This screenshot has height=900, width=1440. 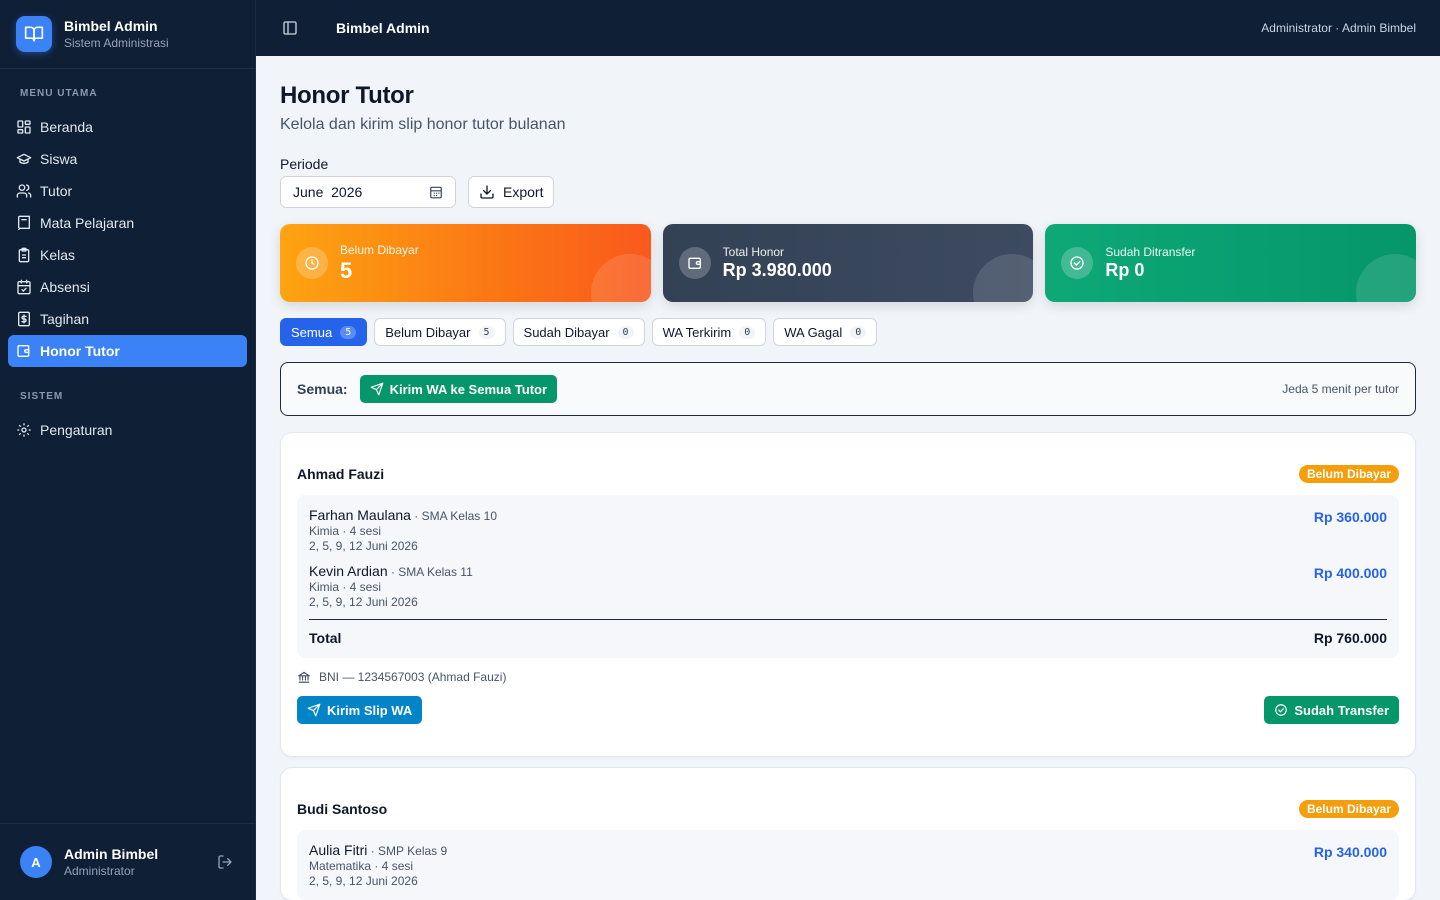 What do you see at coordinates (127, 351) in the screenshot?
I see `sidebar-item-honor-tutor: Honor Tutor` at bounding box center [127, 351].